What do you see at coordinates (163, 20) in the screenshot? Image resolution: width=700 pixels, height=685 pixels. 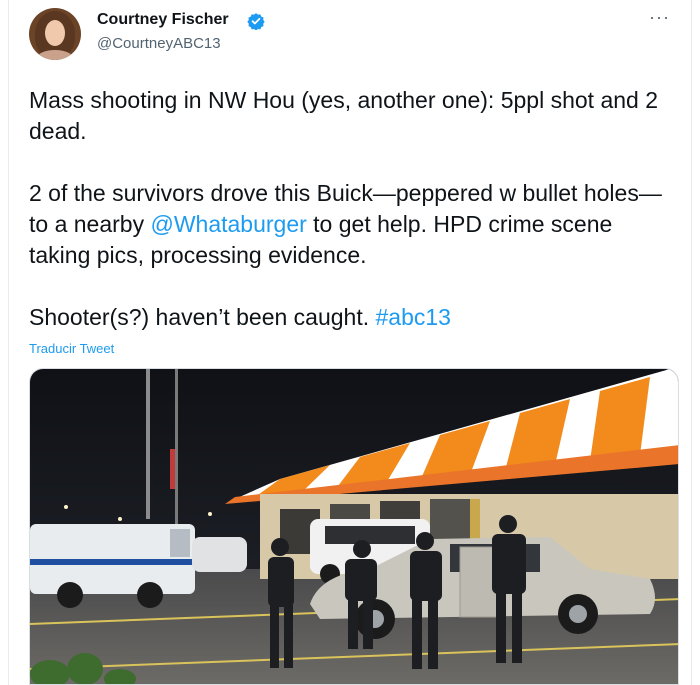 I see `author-name: Courtney Fischer` at bounding box center [163, 20].